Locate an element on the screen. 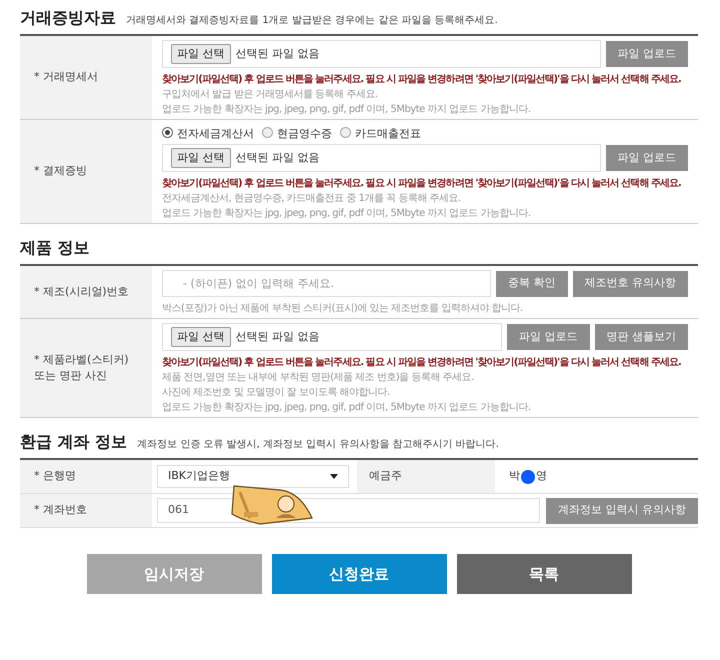 Image resolution: width=720 pixels, height=660 pixels. hint-text: 사진에 제조번호 및 모델명이 잘 보이도록 해야합니다. is located at coordinates (276, 393).